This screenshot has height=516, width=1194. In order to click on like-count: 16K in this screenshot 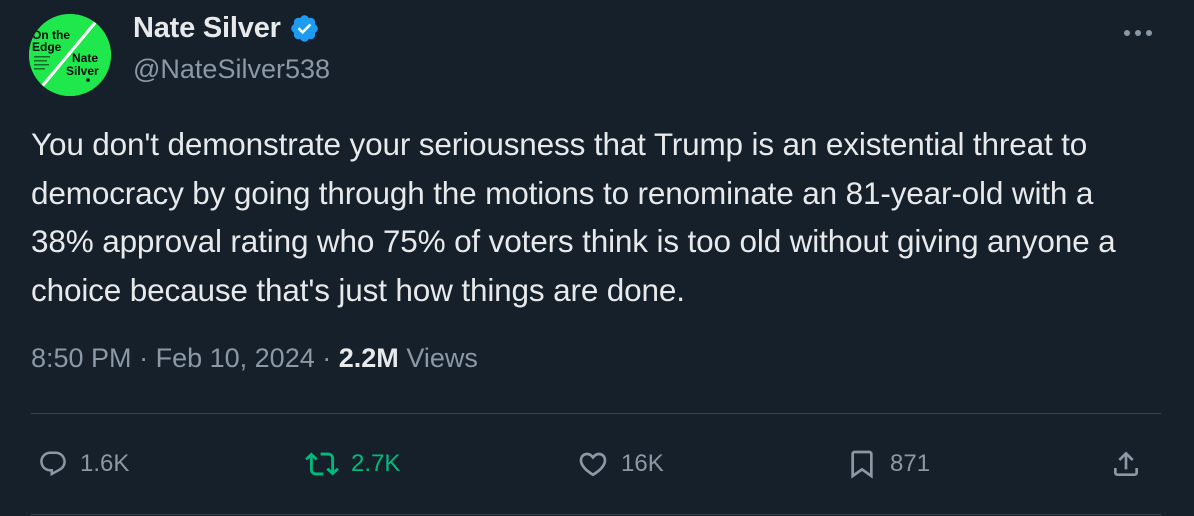, I will do `click(642, 463)`.